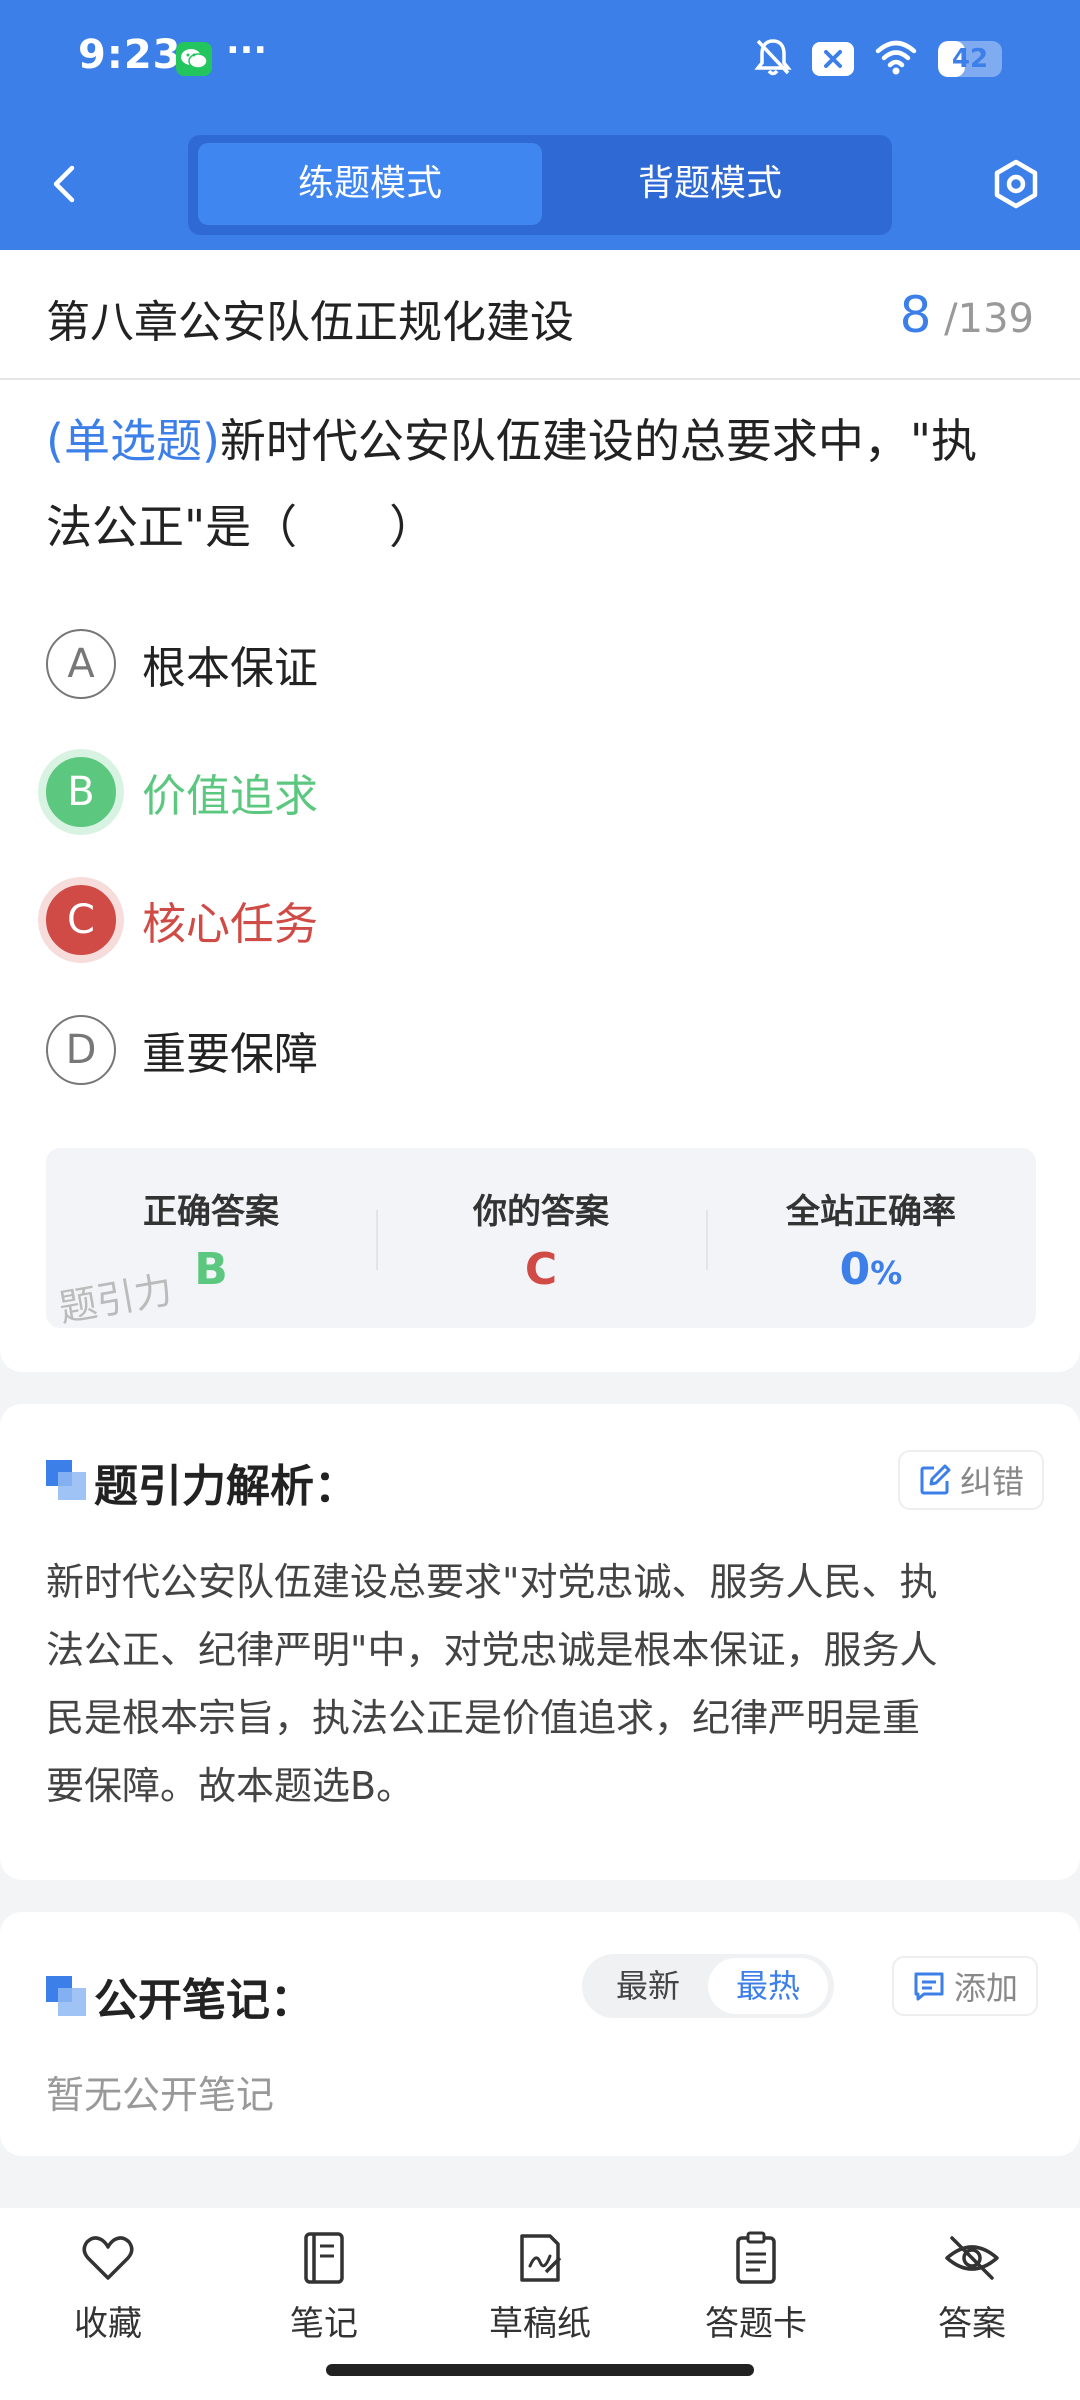 The height and width of the screenshot is (2400, 1080). What do you see at coordinates (541, 1212) in the screenshot?
I see `your-answer-label: 你的答案` at bounding box center [541, 1212].